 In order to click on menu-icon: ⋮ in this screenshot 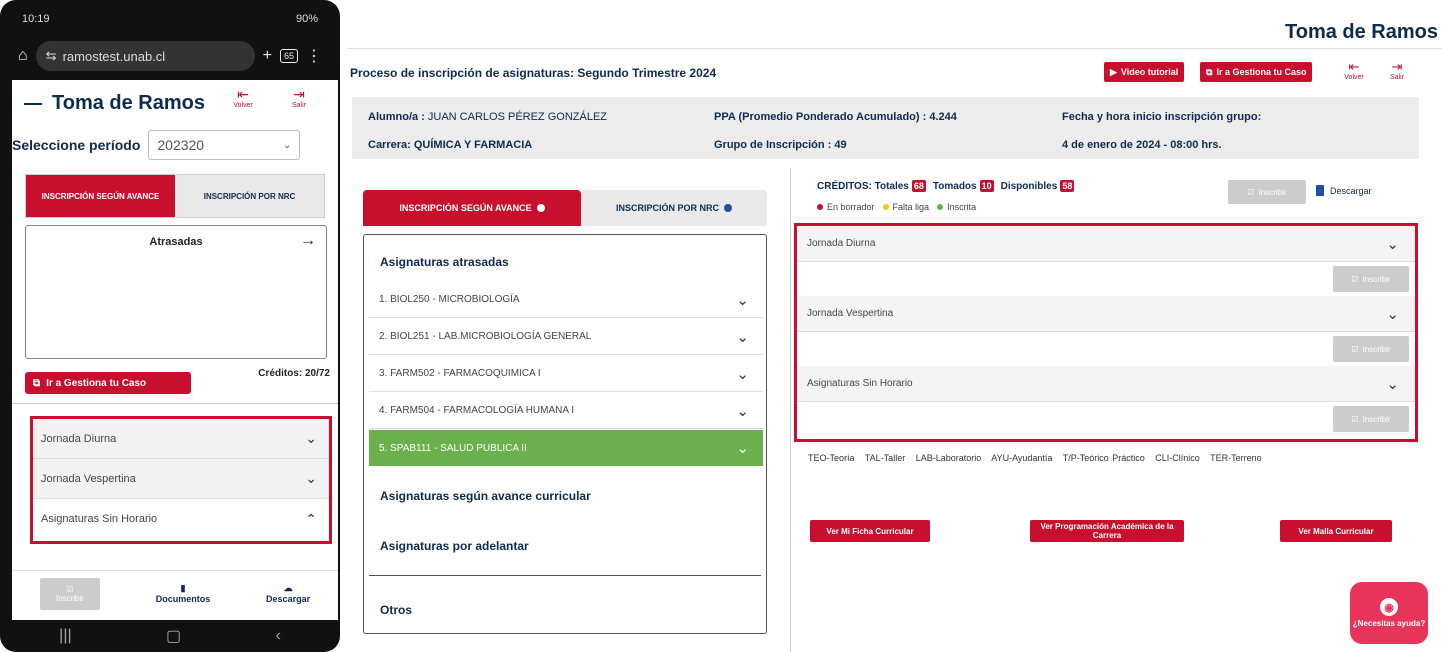, I will do `click(314, 56)`.